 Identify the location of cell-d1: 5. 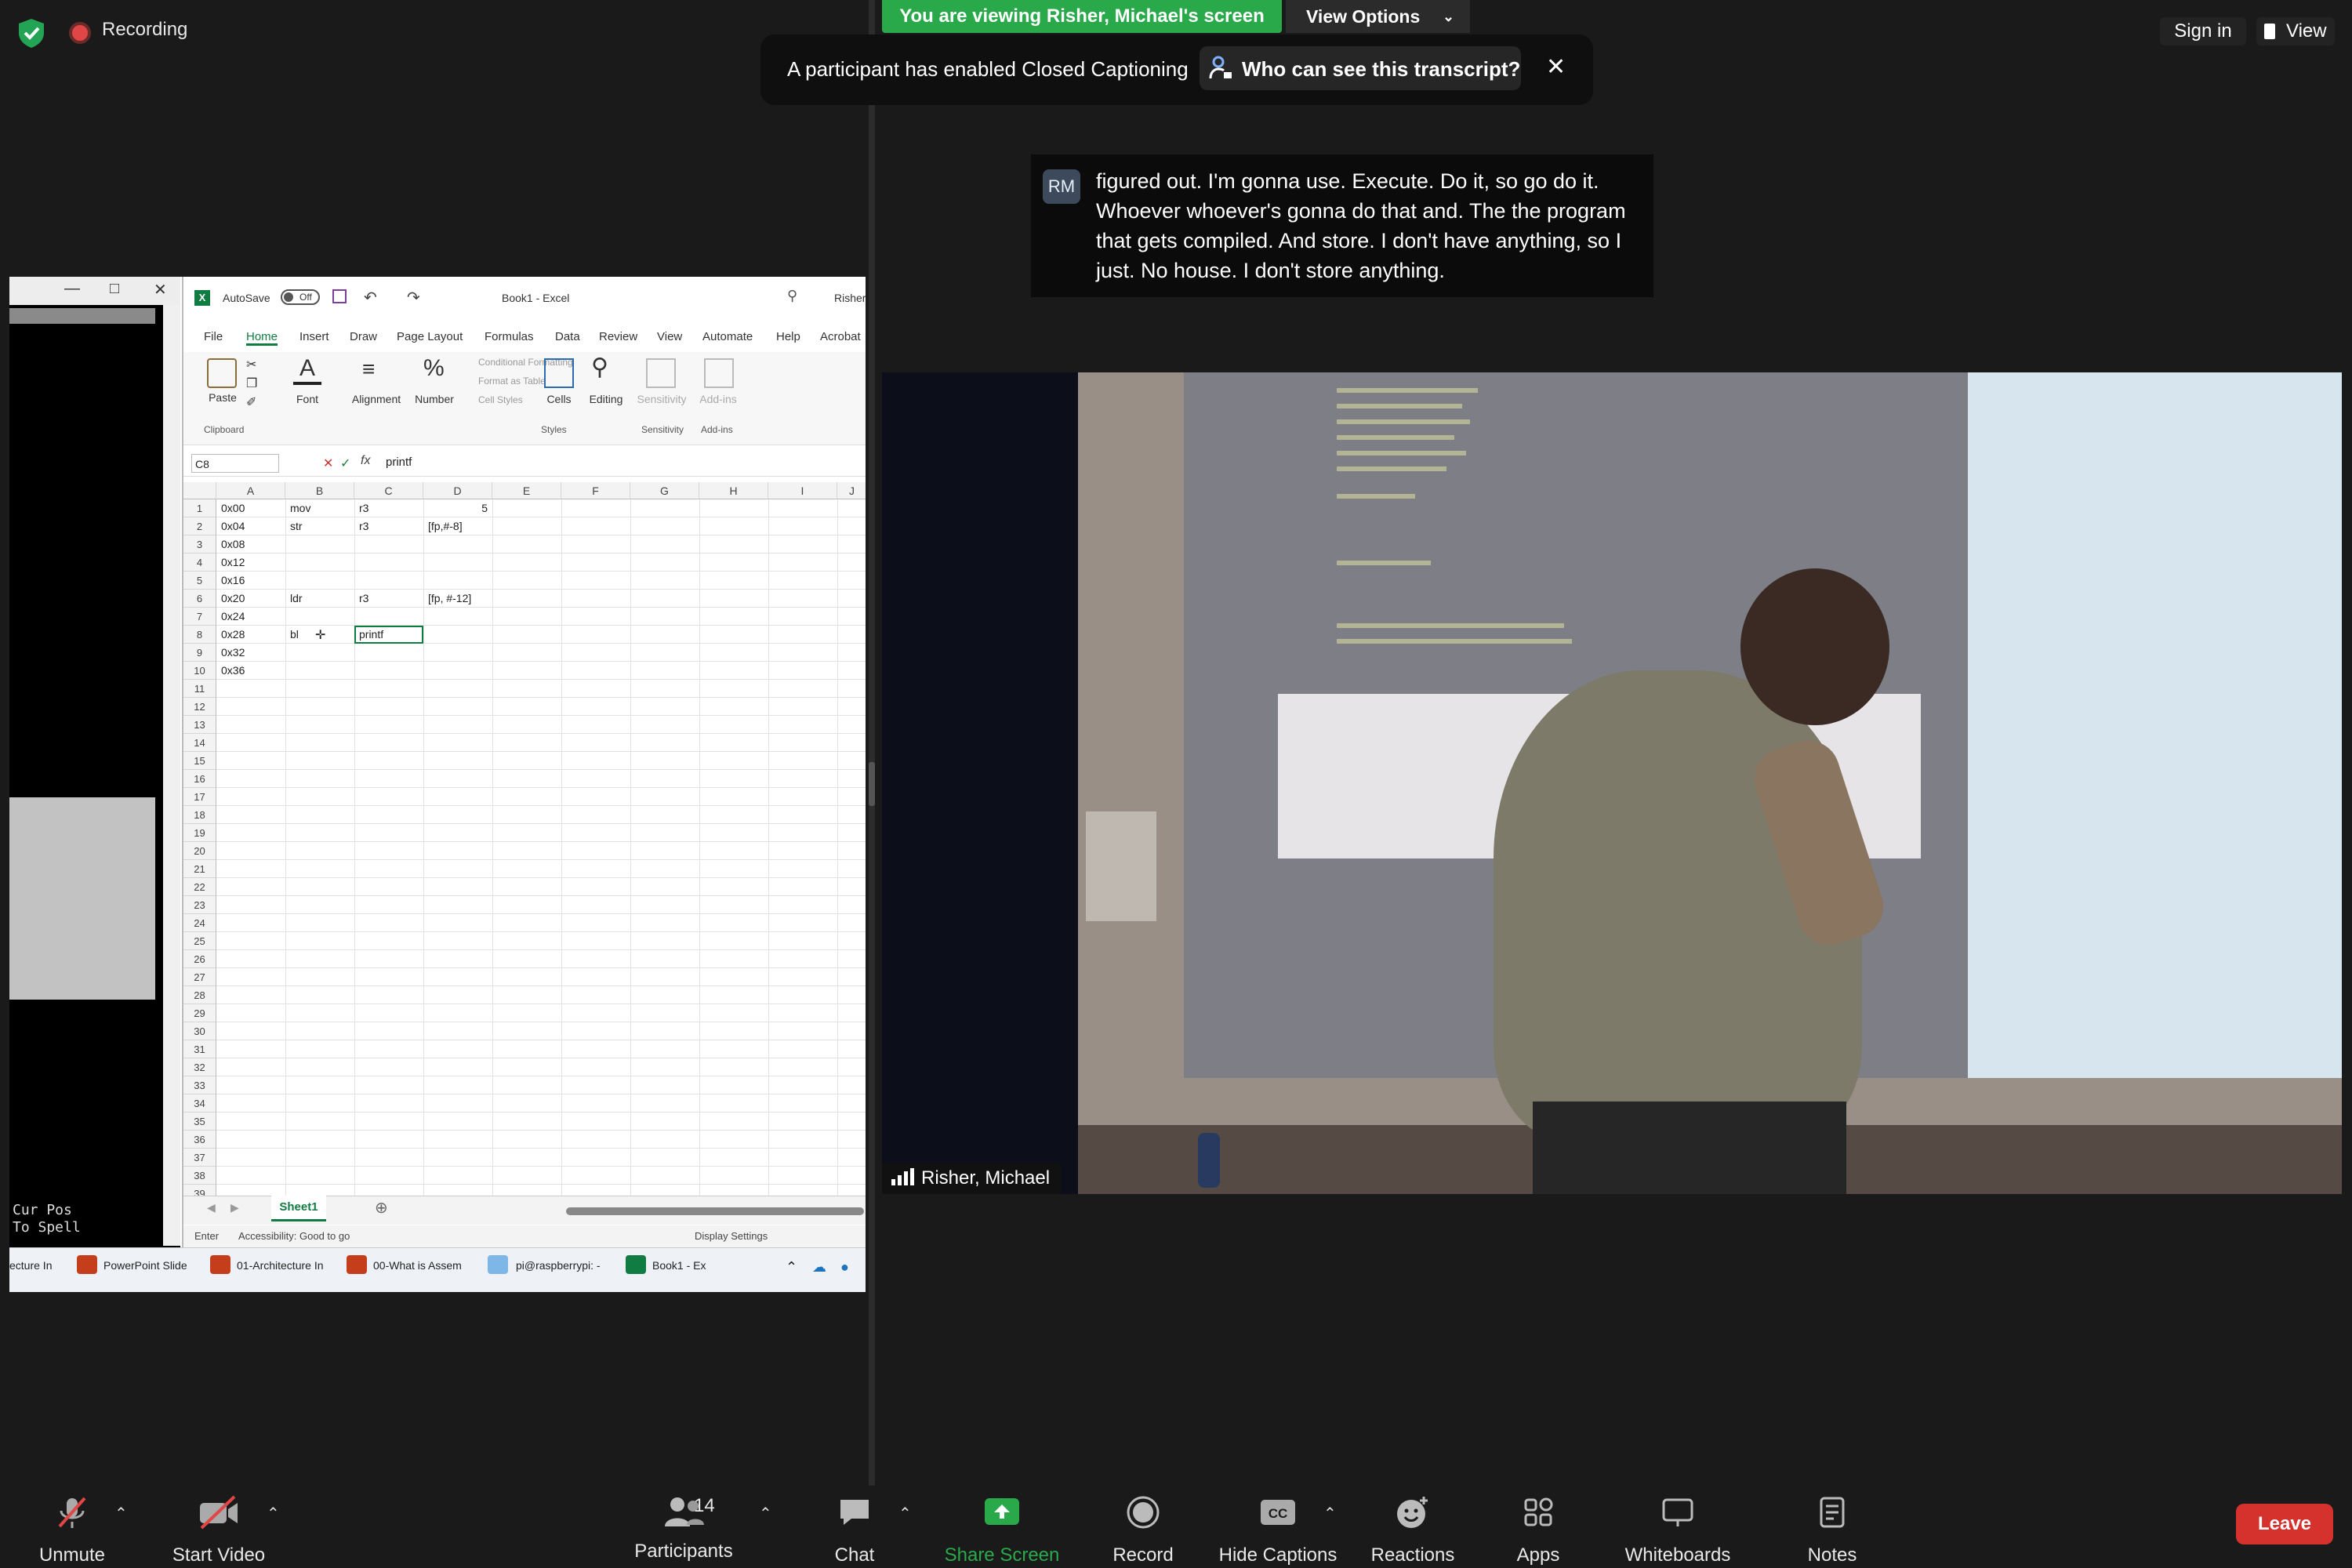
(457, 508).